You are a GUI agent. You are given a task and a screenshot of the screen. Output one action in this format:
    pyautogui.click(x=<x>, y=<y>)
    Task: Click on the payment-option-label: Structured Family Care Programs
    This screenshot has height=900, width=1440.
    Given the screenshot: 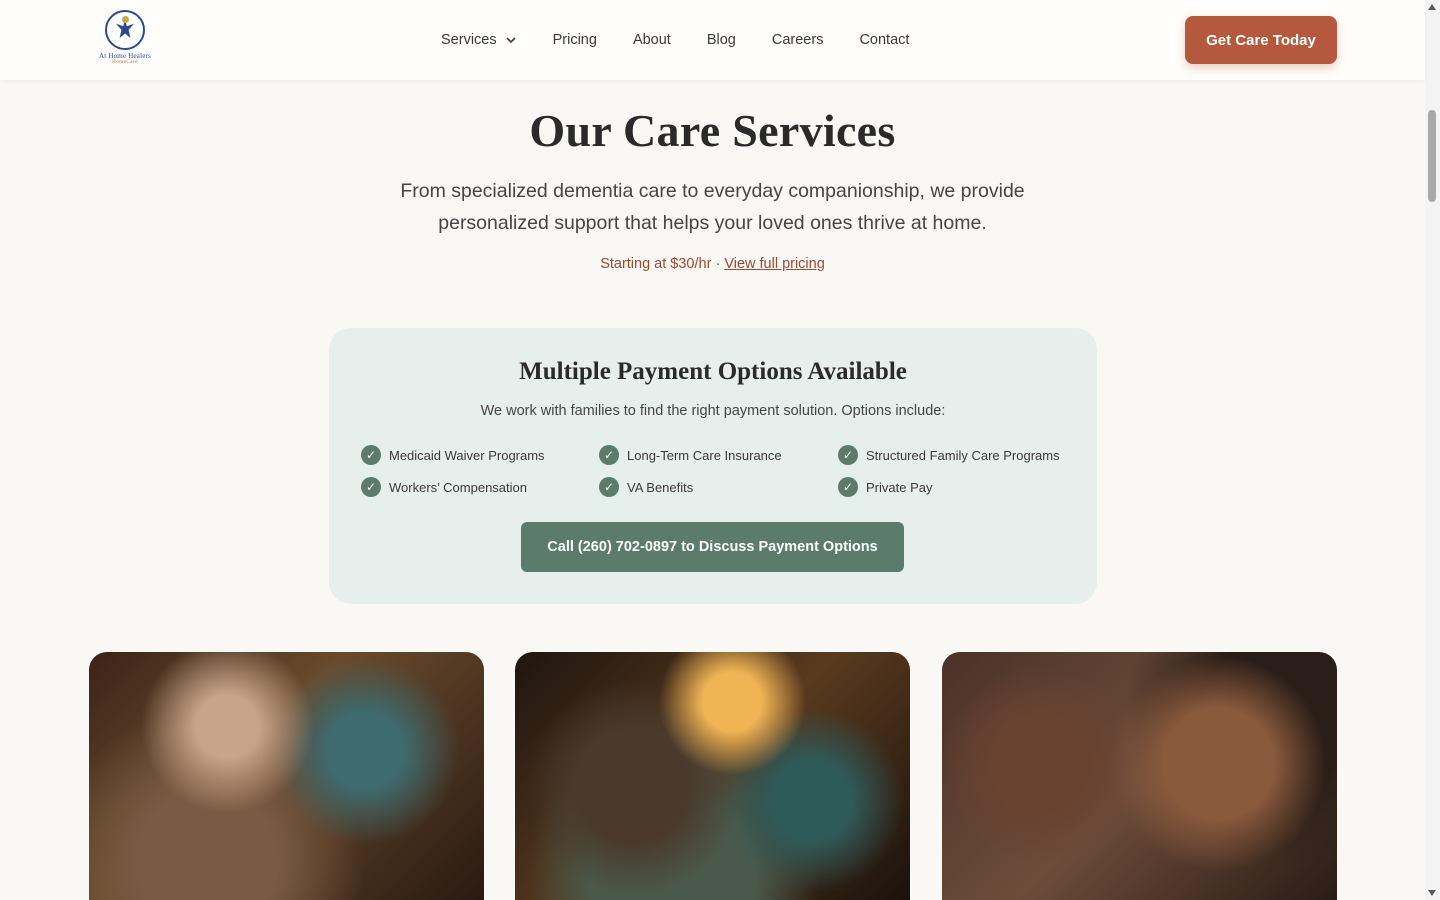 What is the action you would take?
    pyautogui.click(x=963, y=455)
    